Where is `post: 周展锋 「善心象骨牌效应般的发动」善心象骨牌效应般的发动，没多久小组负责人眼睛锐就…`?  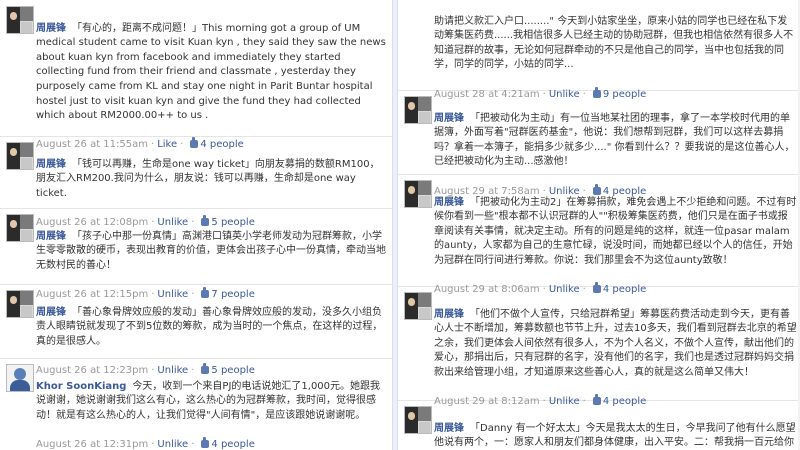
post: 周展锋 「善心象骨牌效应般的发动」善心象骨牌效应般的发动，没多久小组负责人眼睛锐就… is located at coordinates (196, 330).